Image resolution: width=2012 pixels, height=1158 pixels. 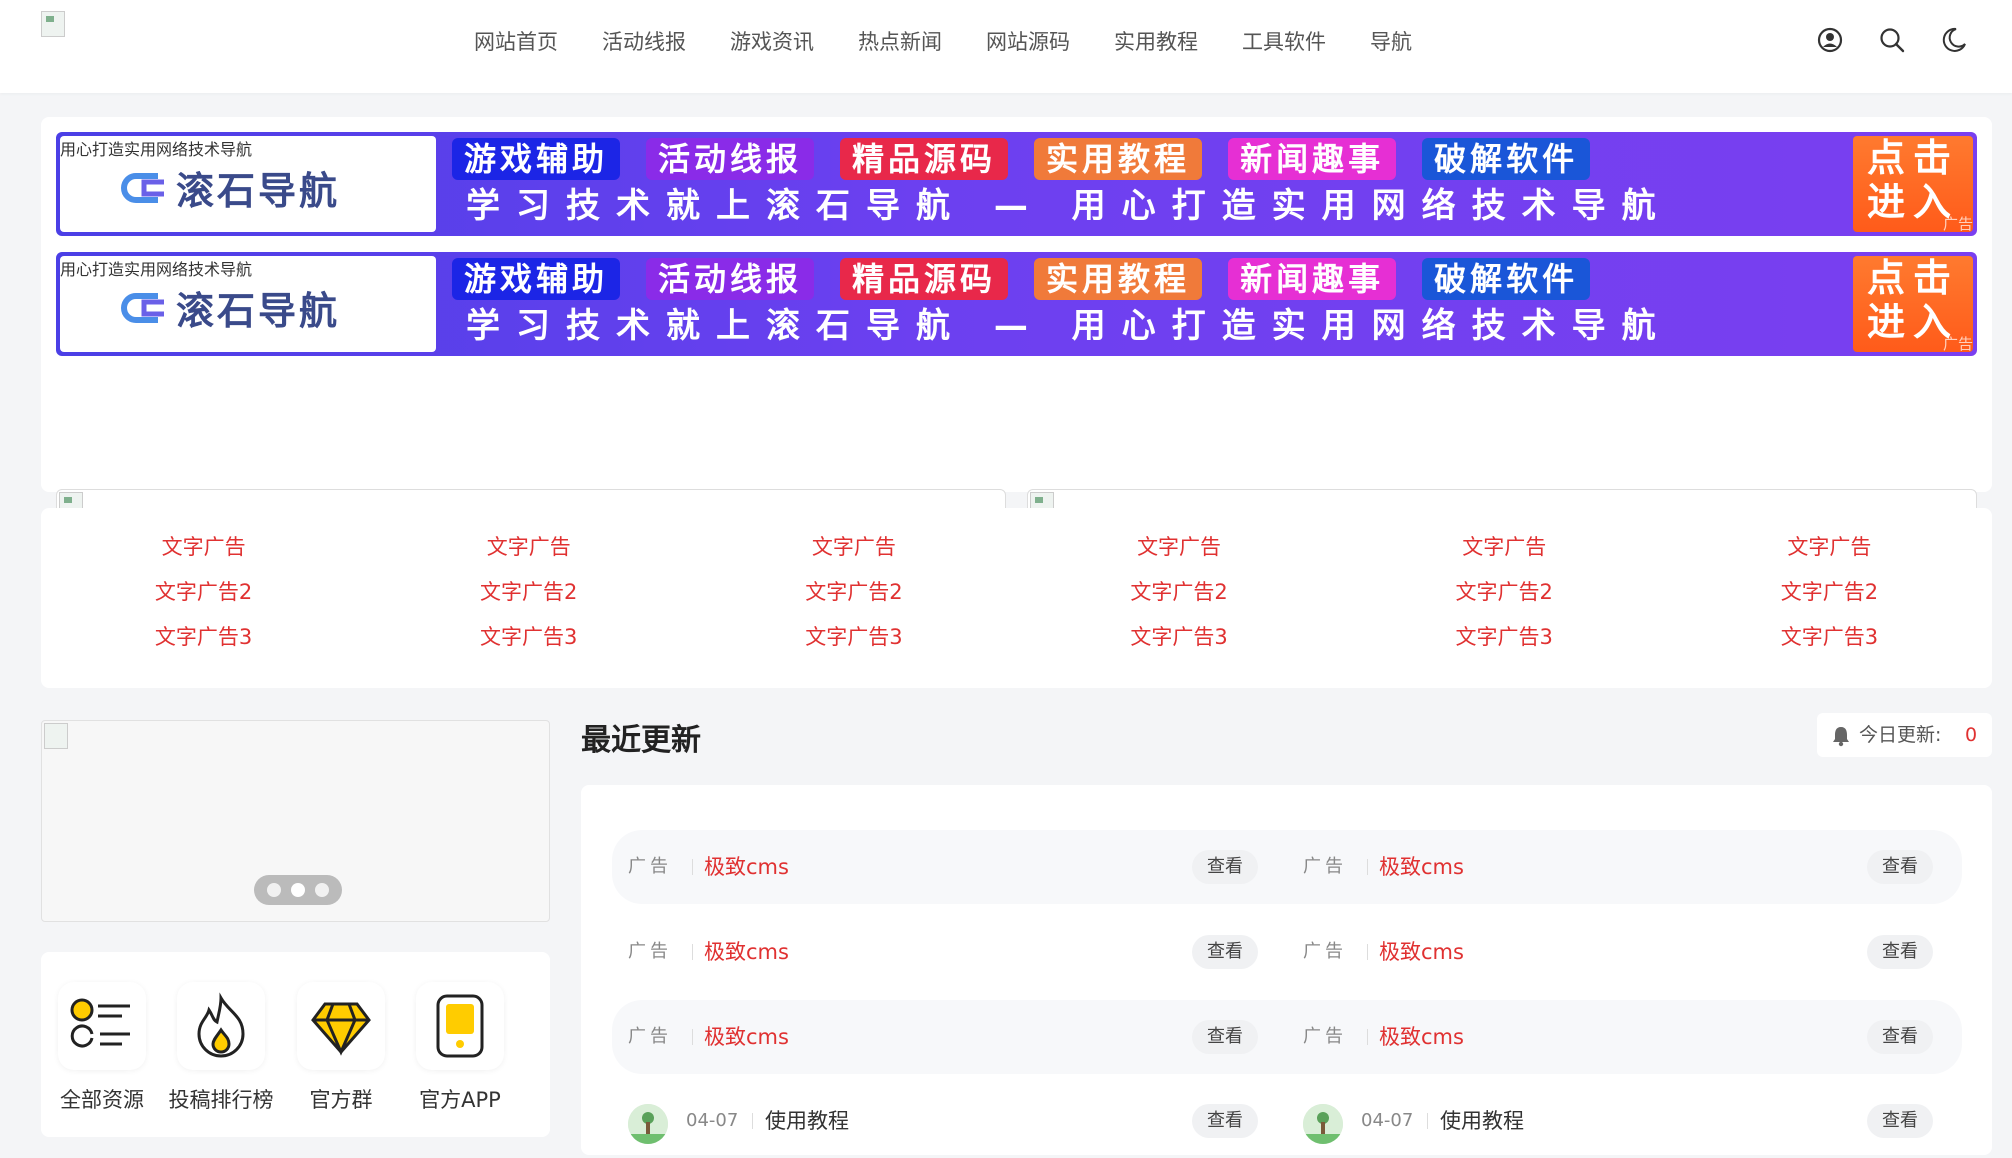 I want to click on nav-item-activity: 活动线报, so click(x=644, y=42).